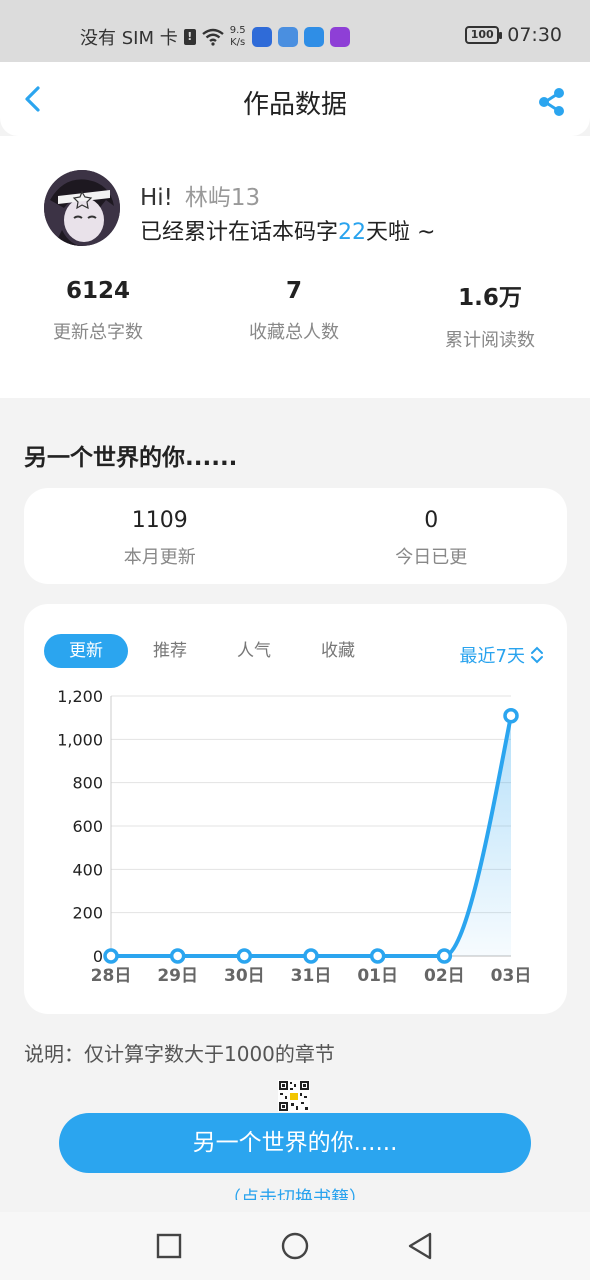 This screenshot has width=590, height=1280. Describe the element at coordinates (552, 102) in the screenshot. I see `share-icon` at that location.